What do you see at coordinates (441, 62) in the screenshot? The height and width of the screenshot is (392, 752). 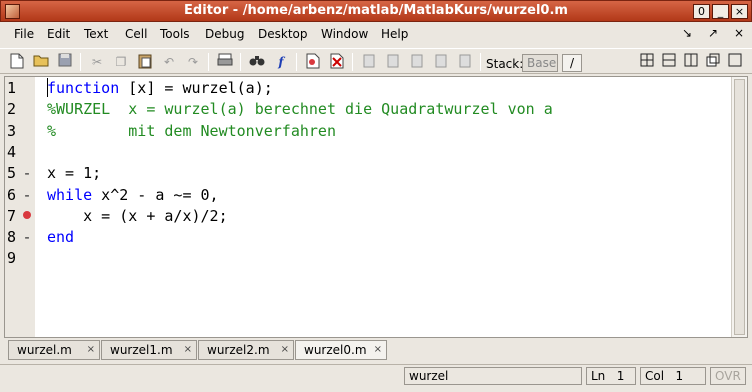 I see `continue-icon` at bounding box center [441, 62].